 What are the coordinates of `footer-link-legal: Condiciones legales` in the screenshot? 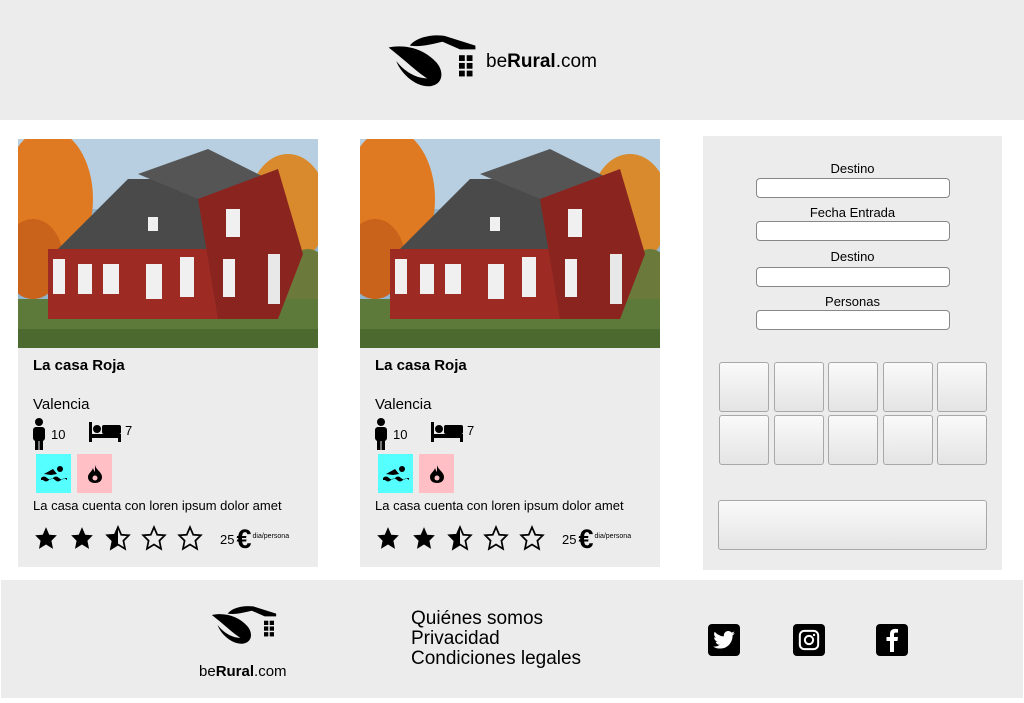 It's located at (496, 659).